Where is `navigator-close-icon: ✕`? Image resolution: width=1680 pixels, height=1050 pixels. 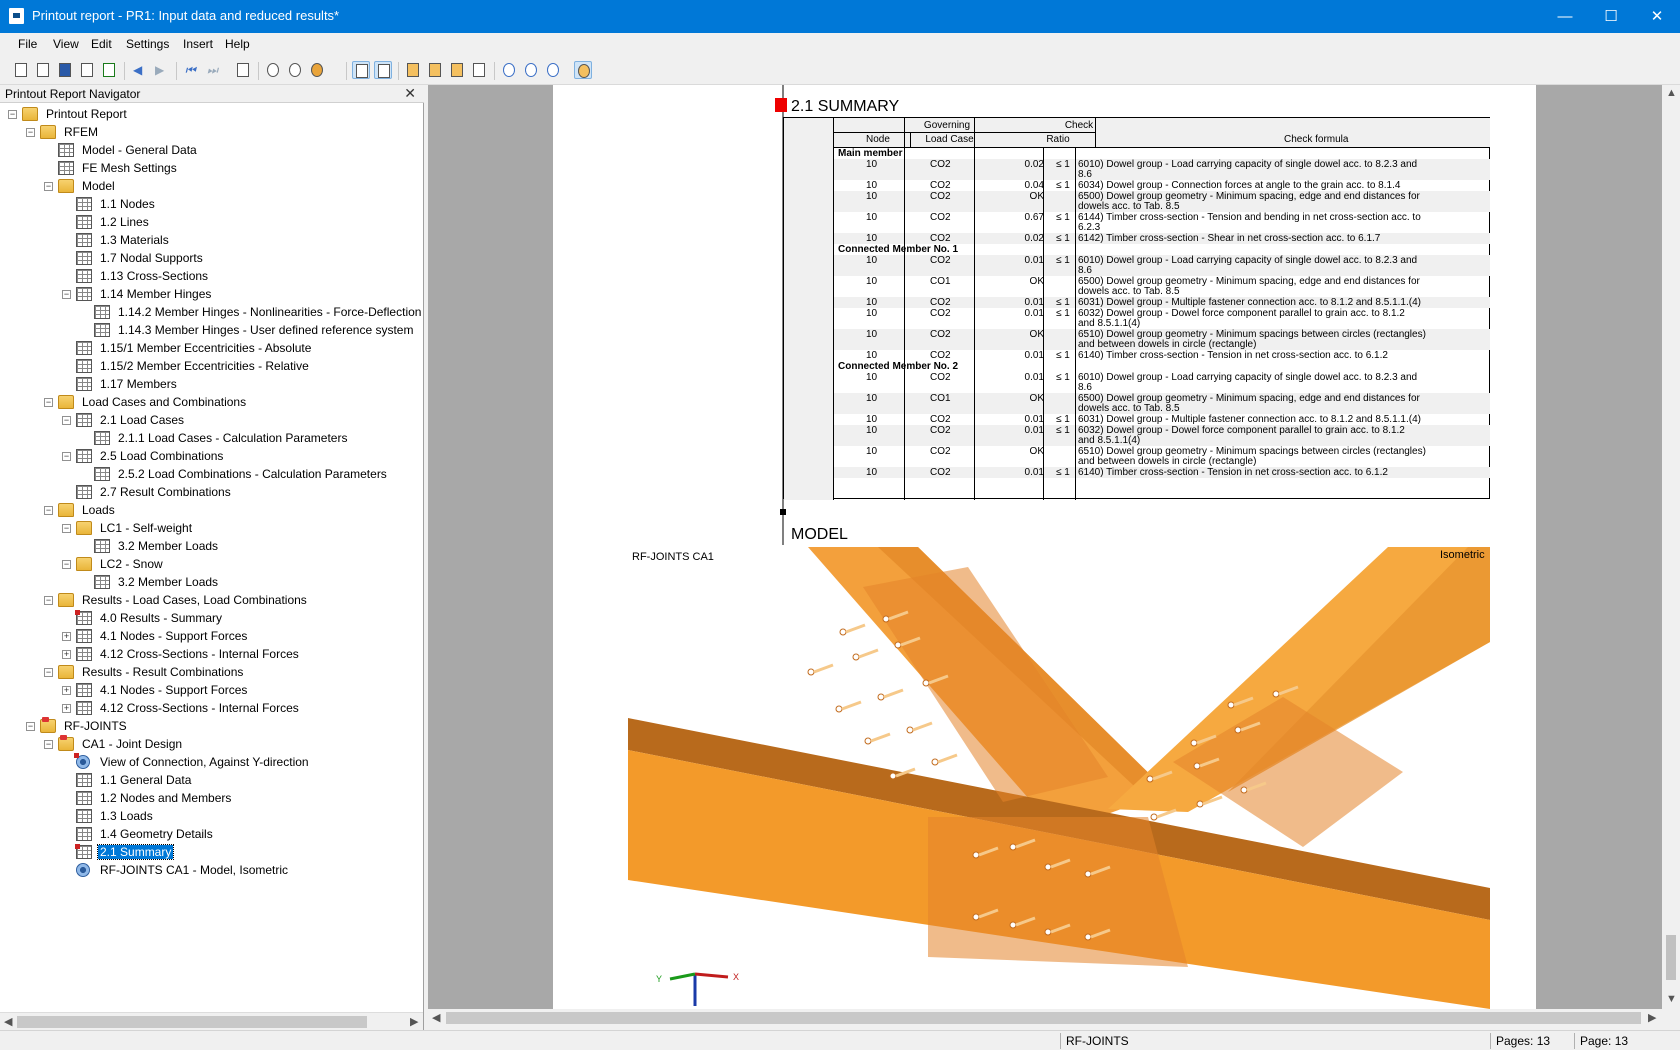
navigator-close-icon: ✕ is located at coordinates (410, 93).